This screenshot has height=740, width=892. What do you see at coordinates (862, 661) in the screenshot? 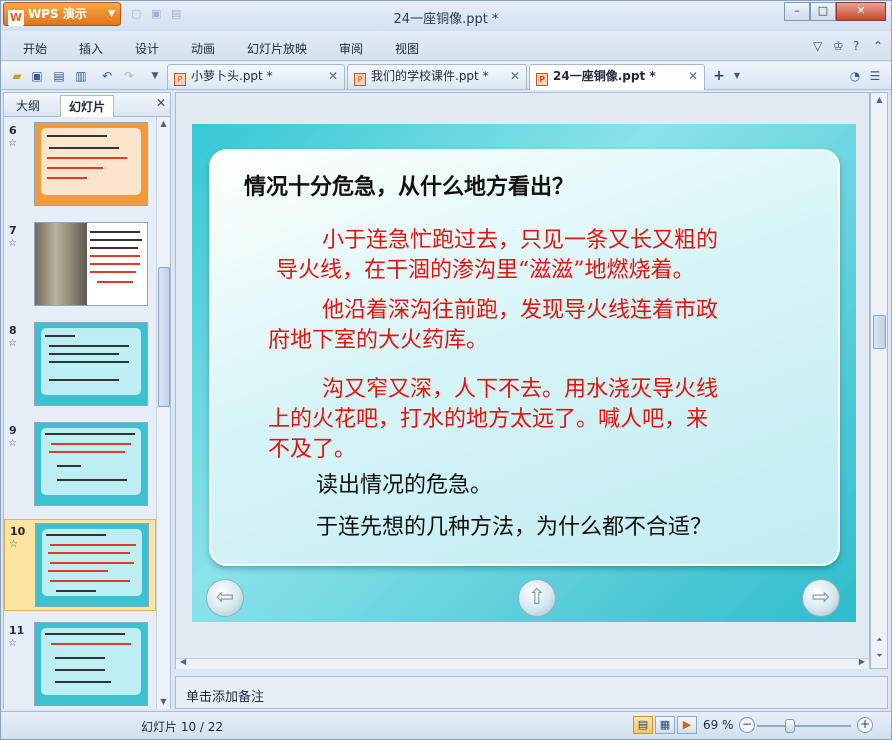
I see `scroll-right-icon: ▶` at bounding box center [862, 661].